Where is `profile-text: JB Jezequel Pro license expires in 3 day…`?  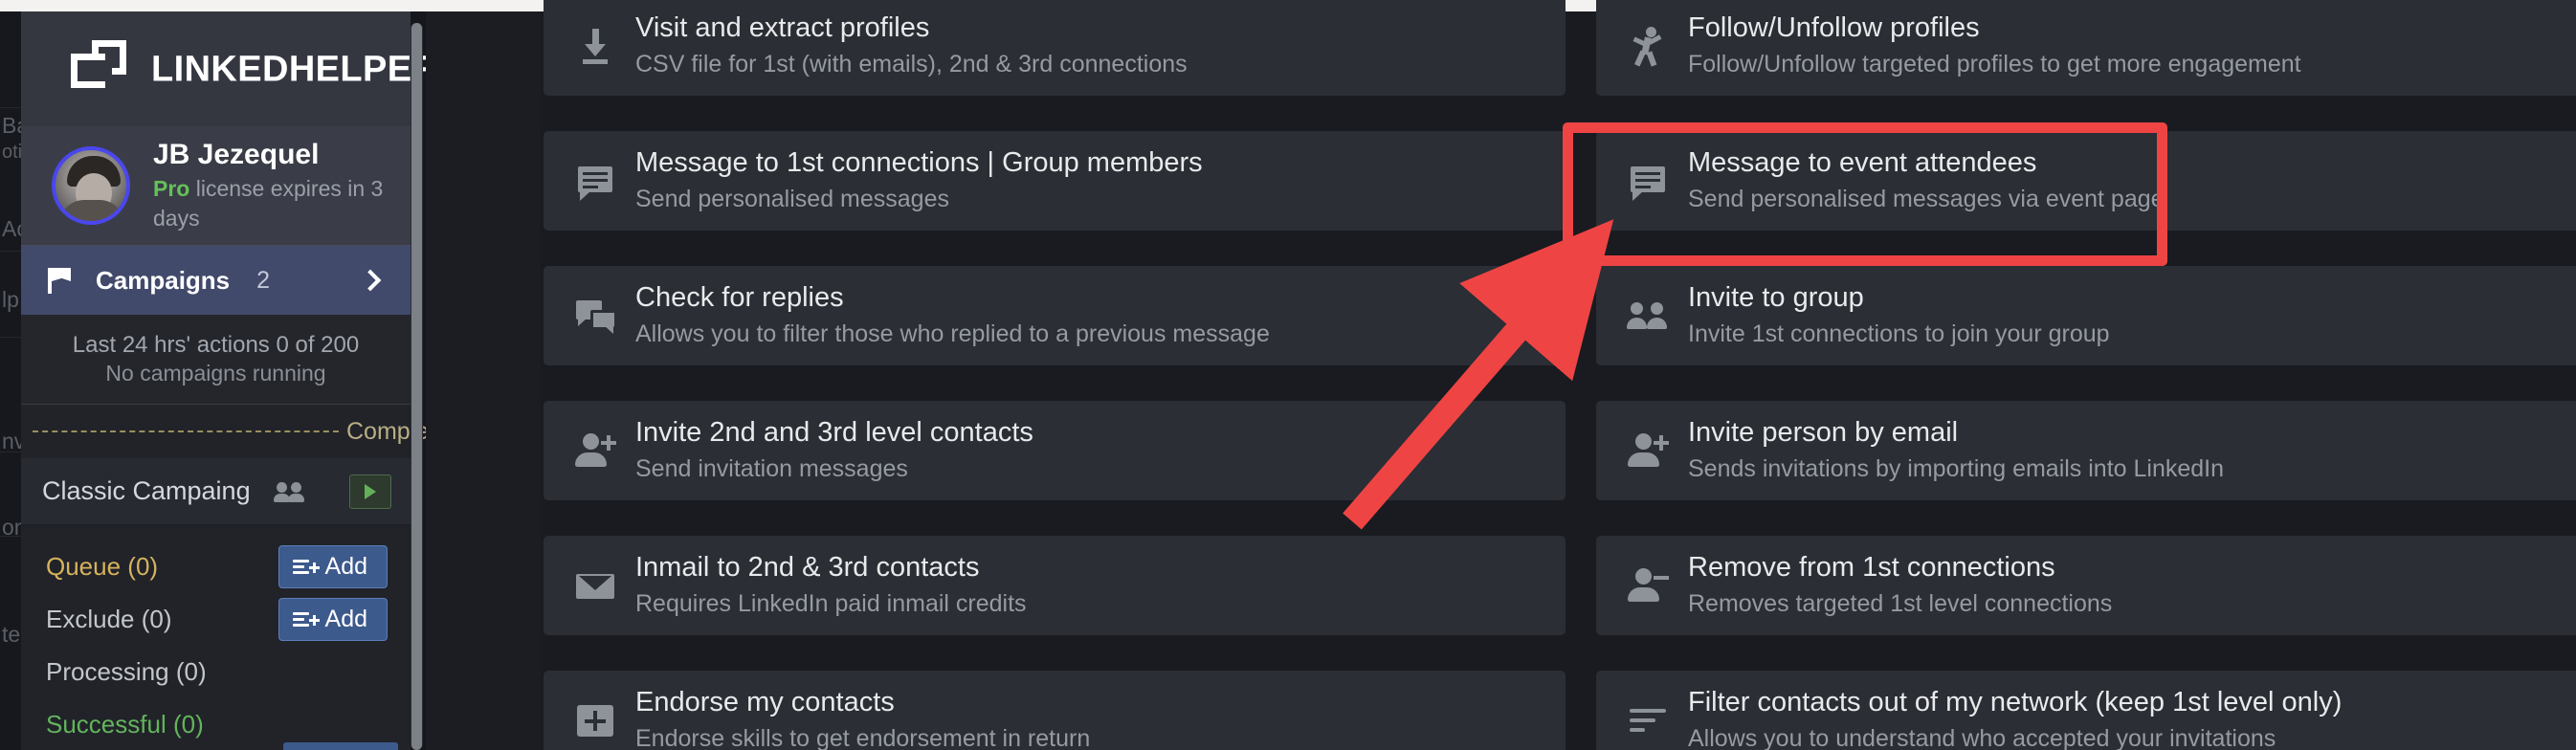 profile-text: JB Jezequel Pro license expires in 3 day… is located at coordinates (282, 185).